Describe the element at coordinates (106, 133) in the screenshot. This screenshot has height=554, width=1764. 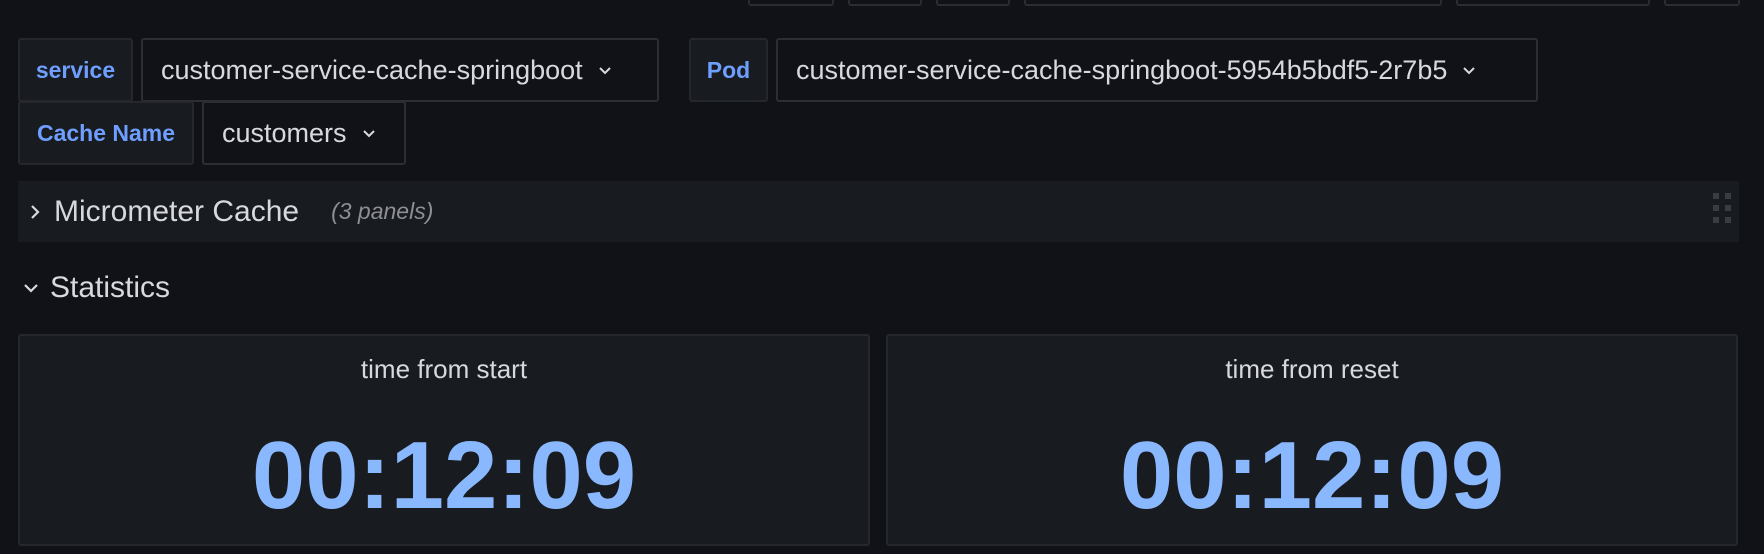
I see `cache-name-variable-label: Cache Name` at that location.